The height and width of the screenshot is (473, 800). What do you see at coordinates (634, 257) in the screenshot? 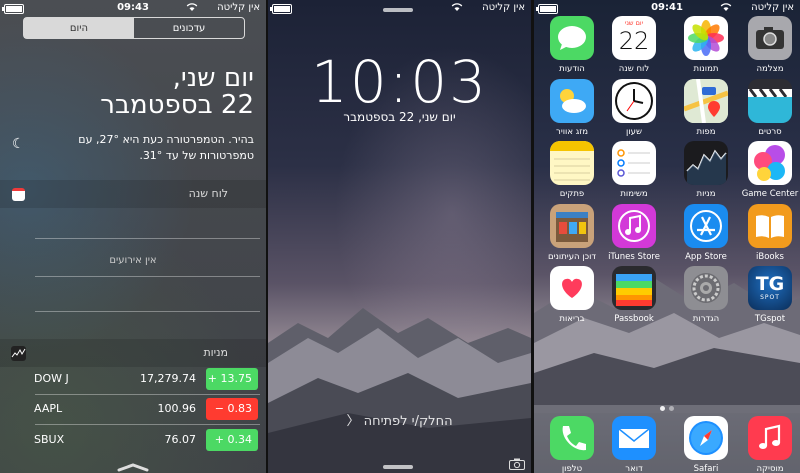
I see `app-label: iTunes Store` at bounding box center [634, 257].